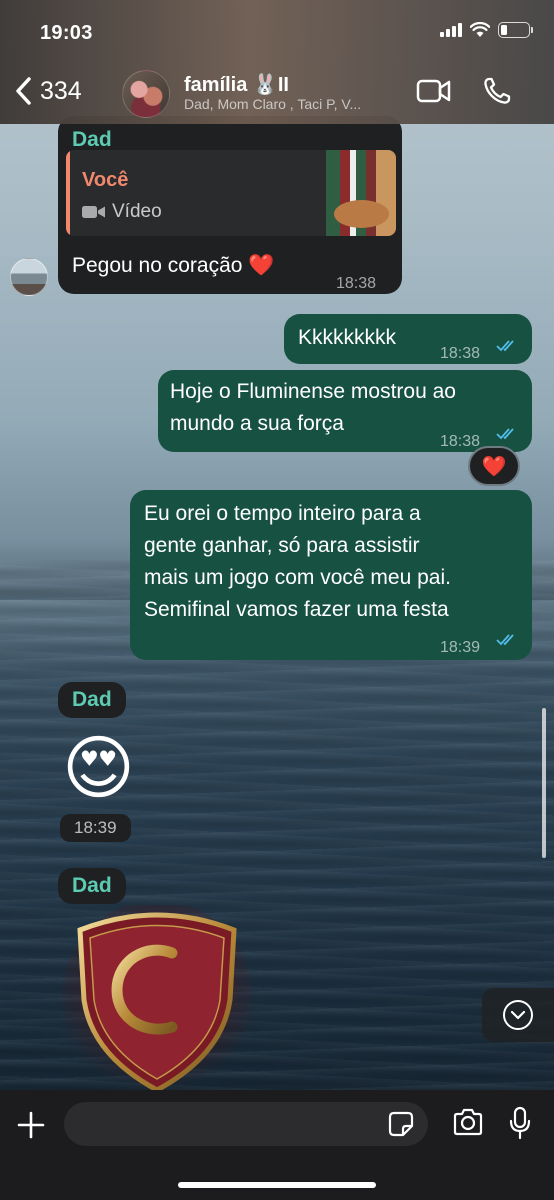  Describe the element at coordinates (296, 609) in the screenshot. I see `message-text-line: Semifinal vamos fazer uma festa` at that location.